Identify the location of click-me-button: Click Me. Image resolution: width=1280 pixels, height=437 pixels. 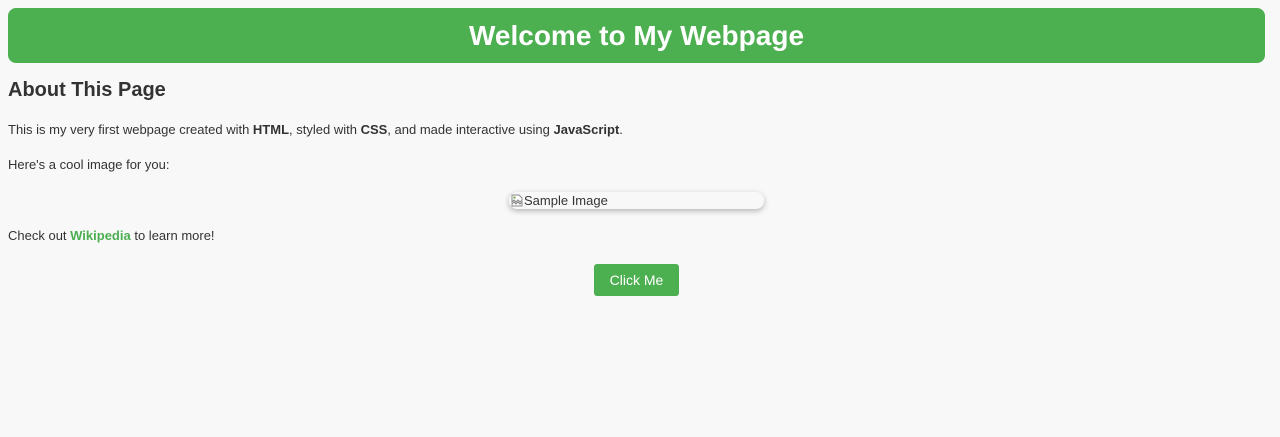
(636, 280).